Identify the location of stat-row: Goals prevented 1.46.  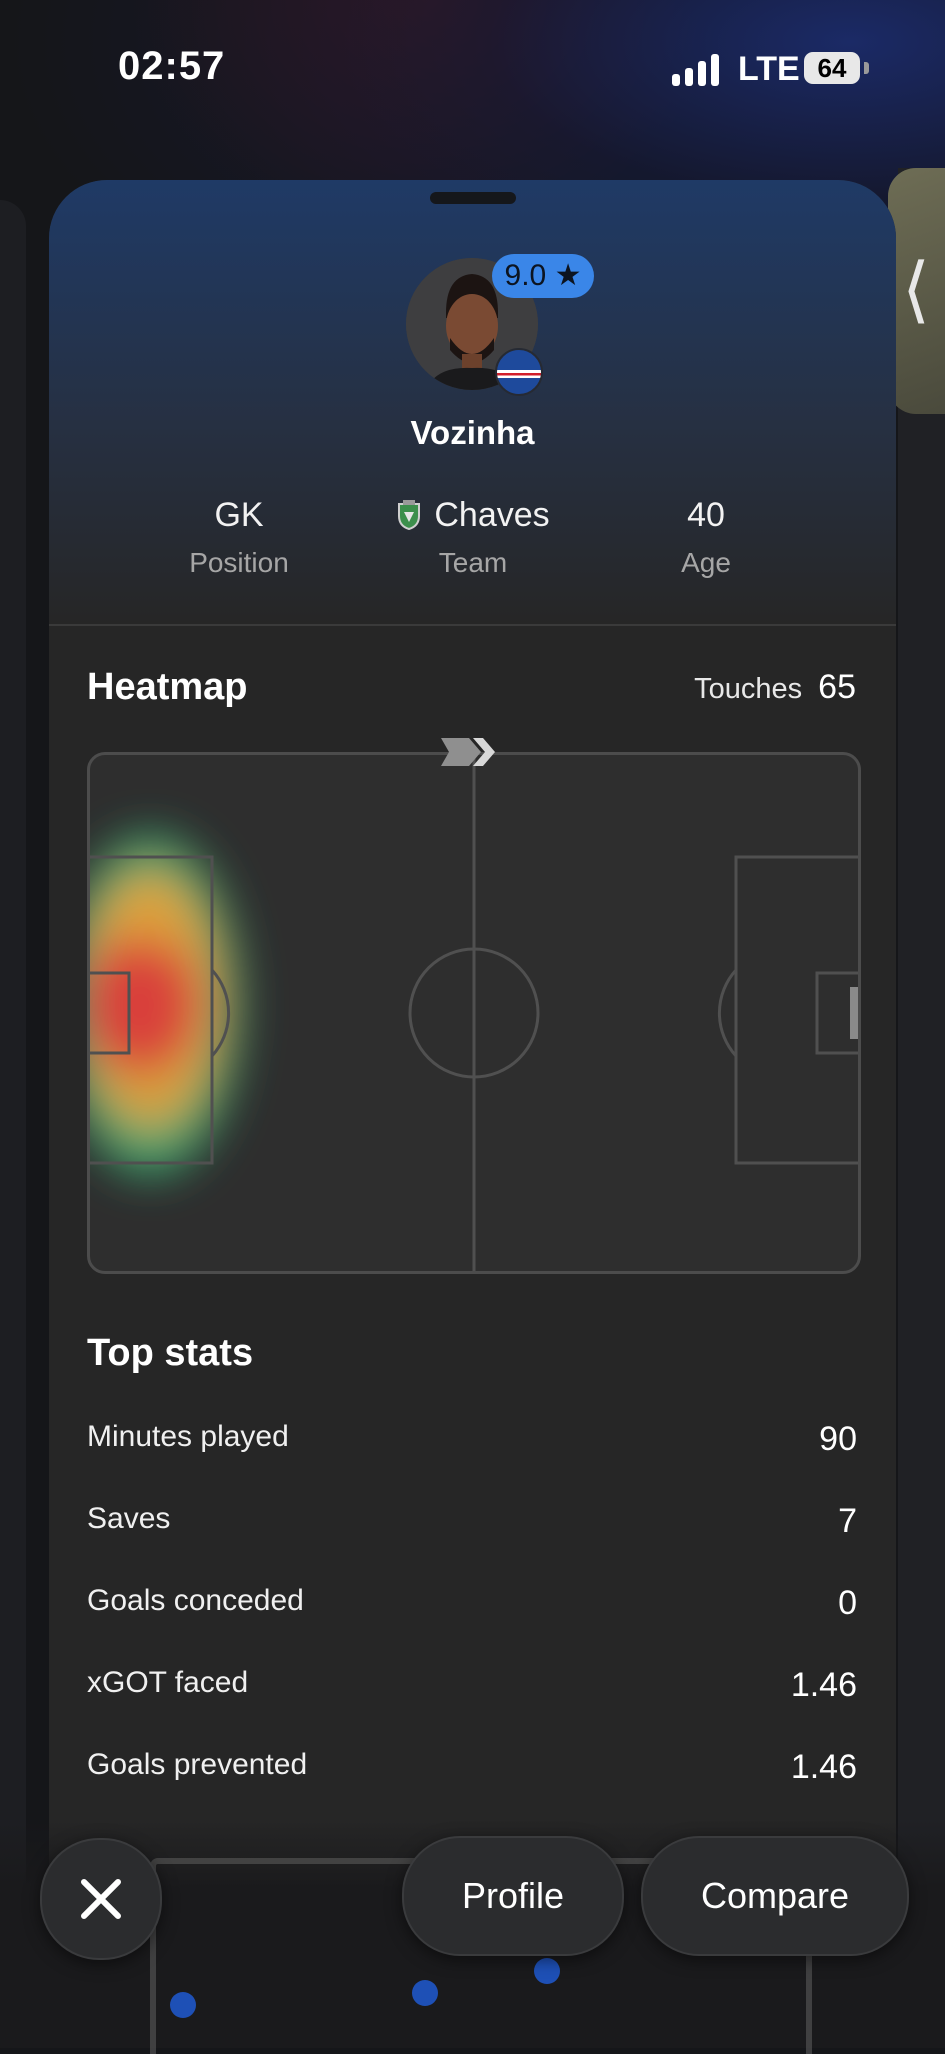
(472, 1778).